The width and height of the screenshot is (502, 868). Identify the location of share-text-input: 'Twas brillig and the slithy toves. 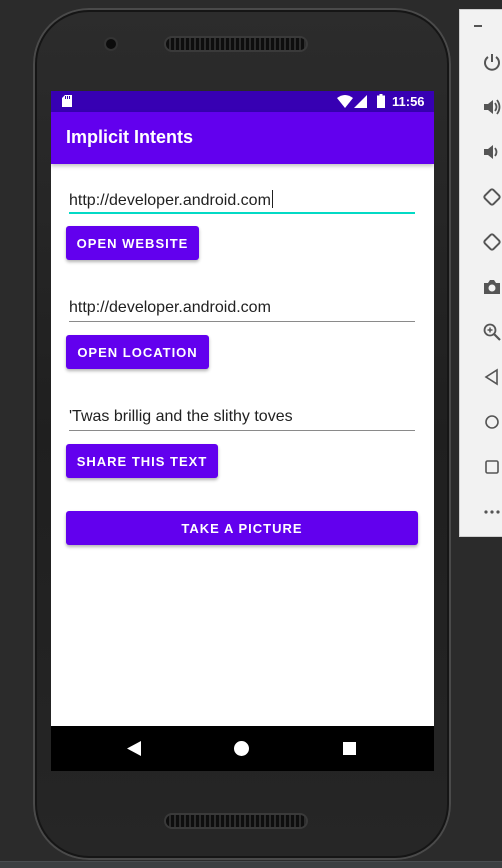
(242, 418).